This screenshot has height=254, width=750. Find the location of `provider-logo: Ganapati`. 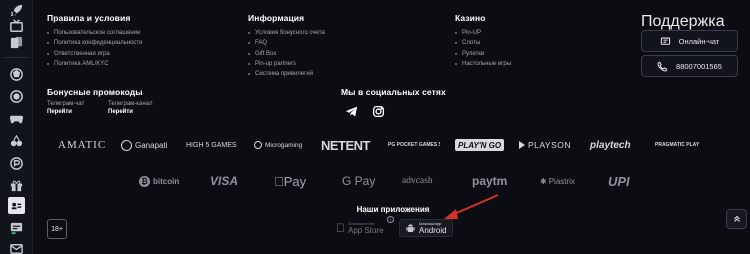

provider-logo: Ganapati is located at coordinates (144, 145).